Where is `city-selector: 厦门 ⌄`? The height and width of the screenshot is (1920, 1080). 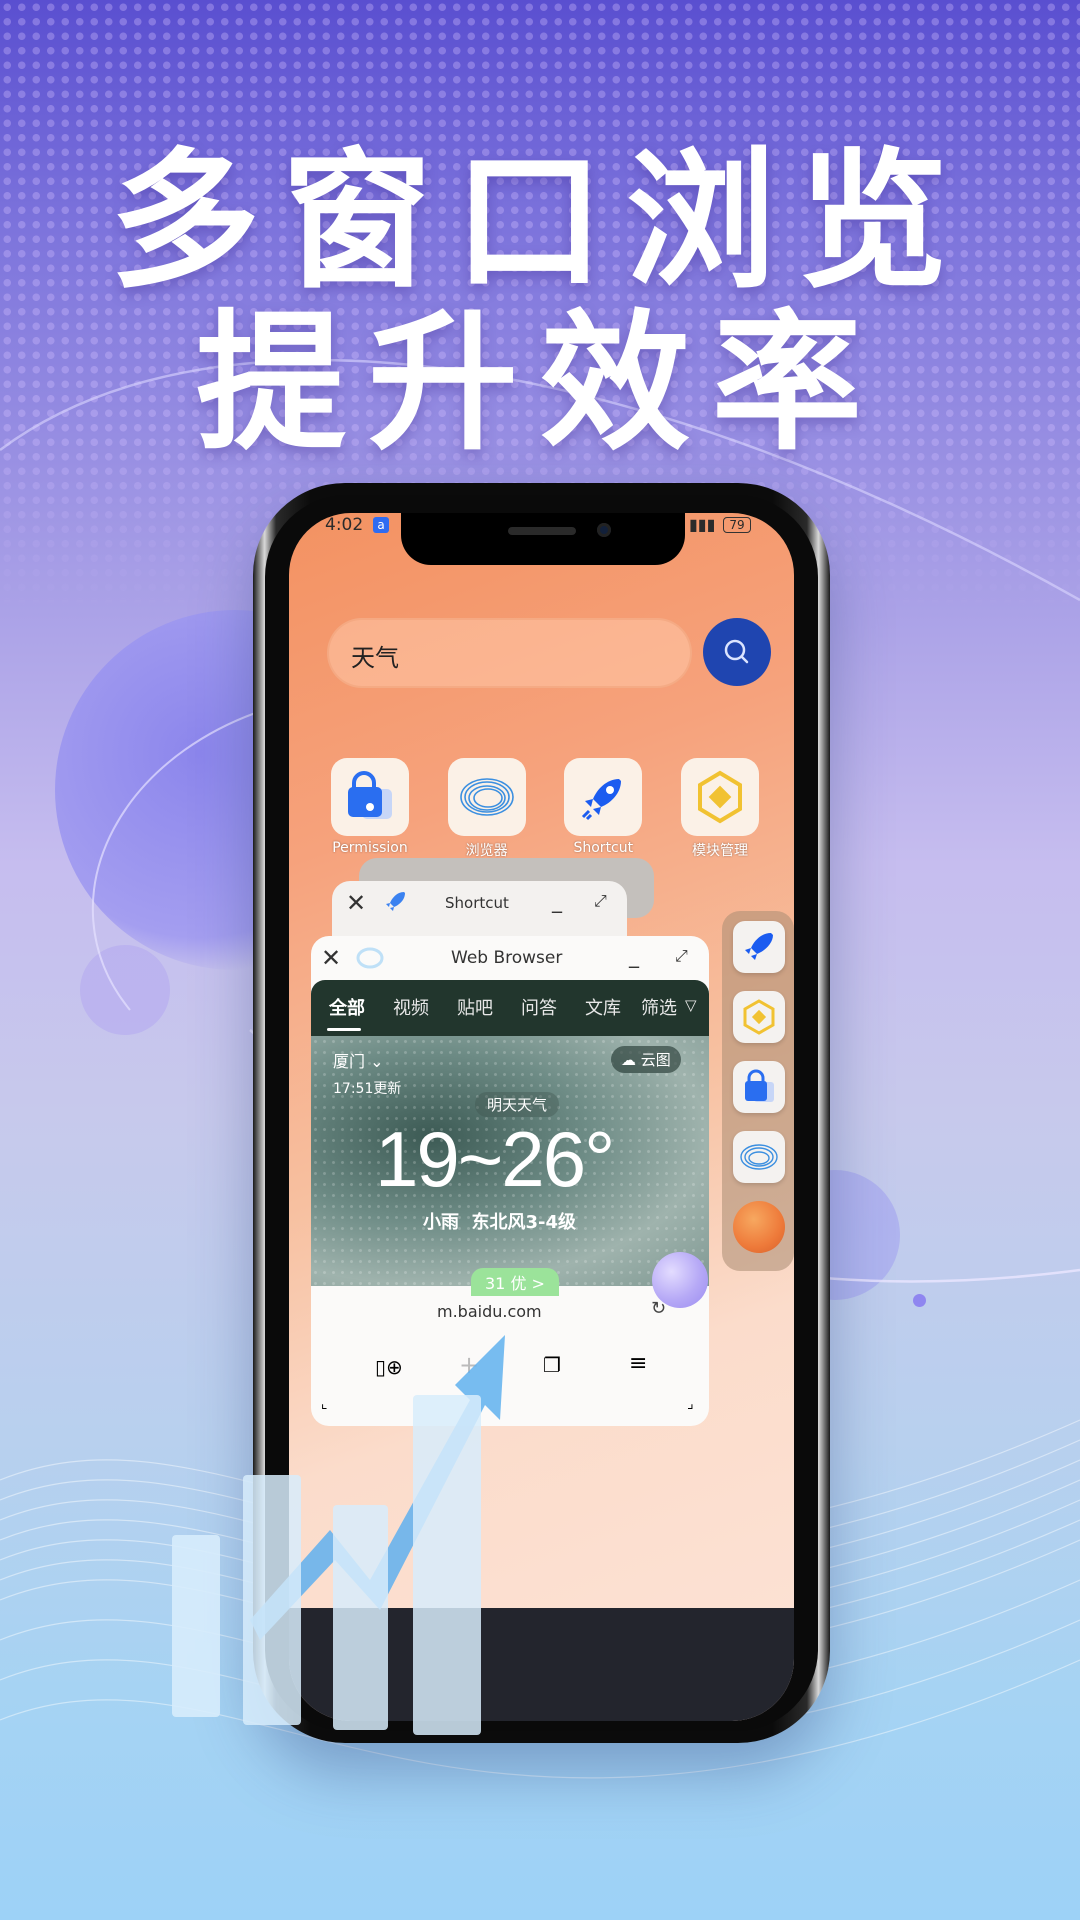
city-selector: 厦门 ⌄ is located at coordinates (358, 1060).